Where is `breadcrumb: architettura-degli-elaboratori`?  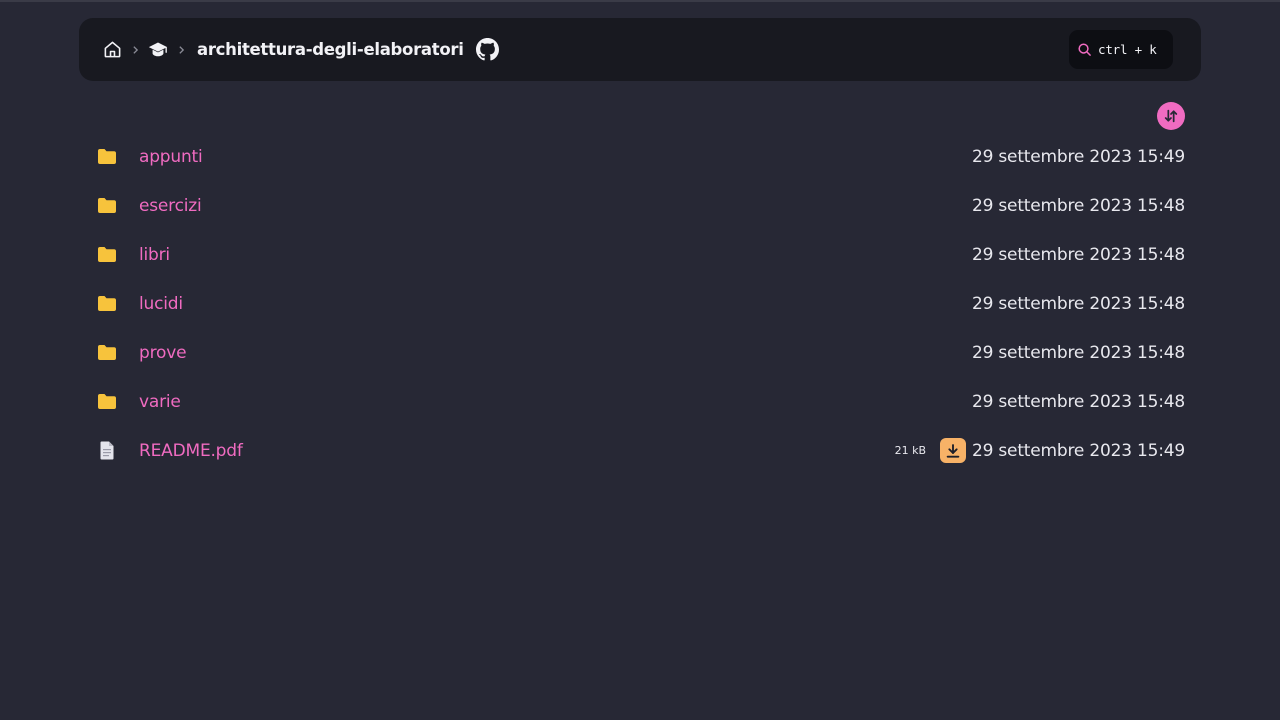 breadcrumb: architettura-degli-elaboratori is located at coordinates (301, 49).